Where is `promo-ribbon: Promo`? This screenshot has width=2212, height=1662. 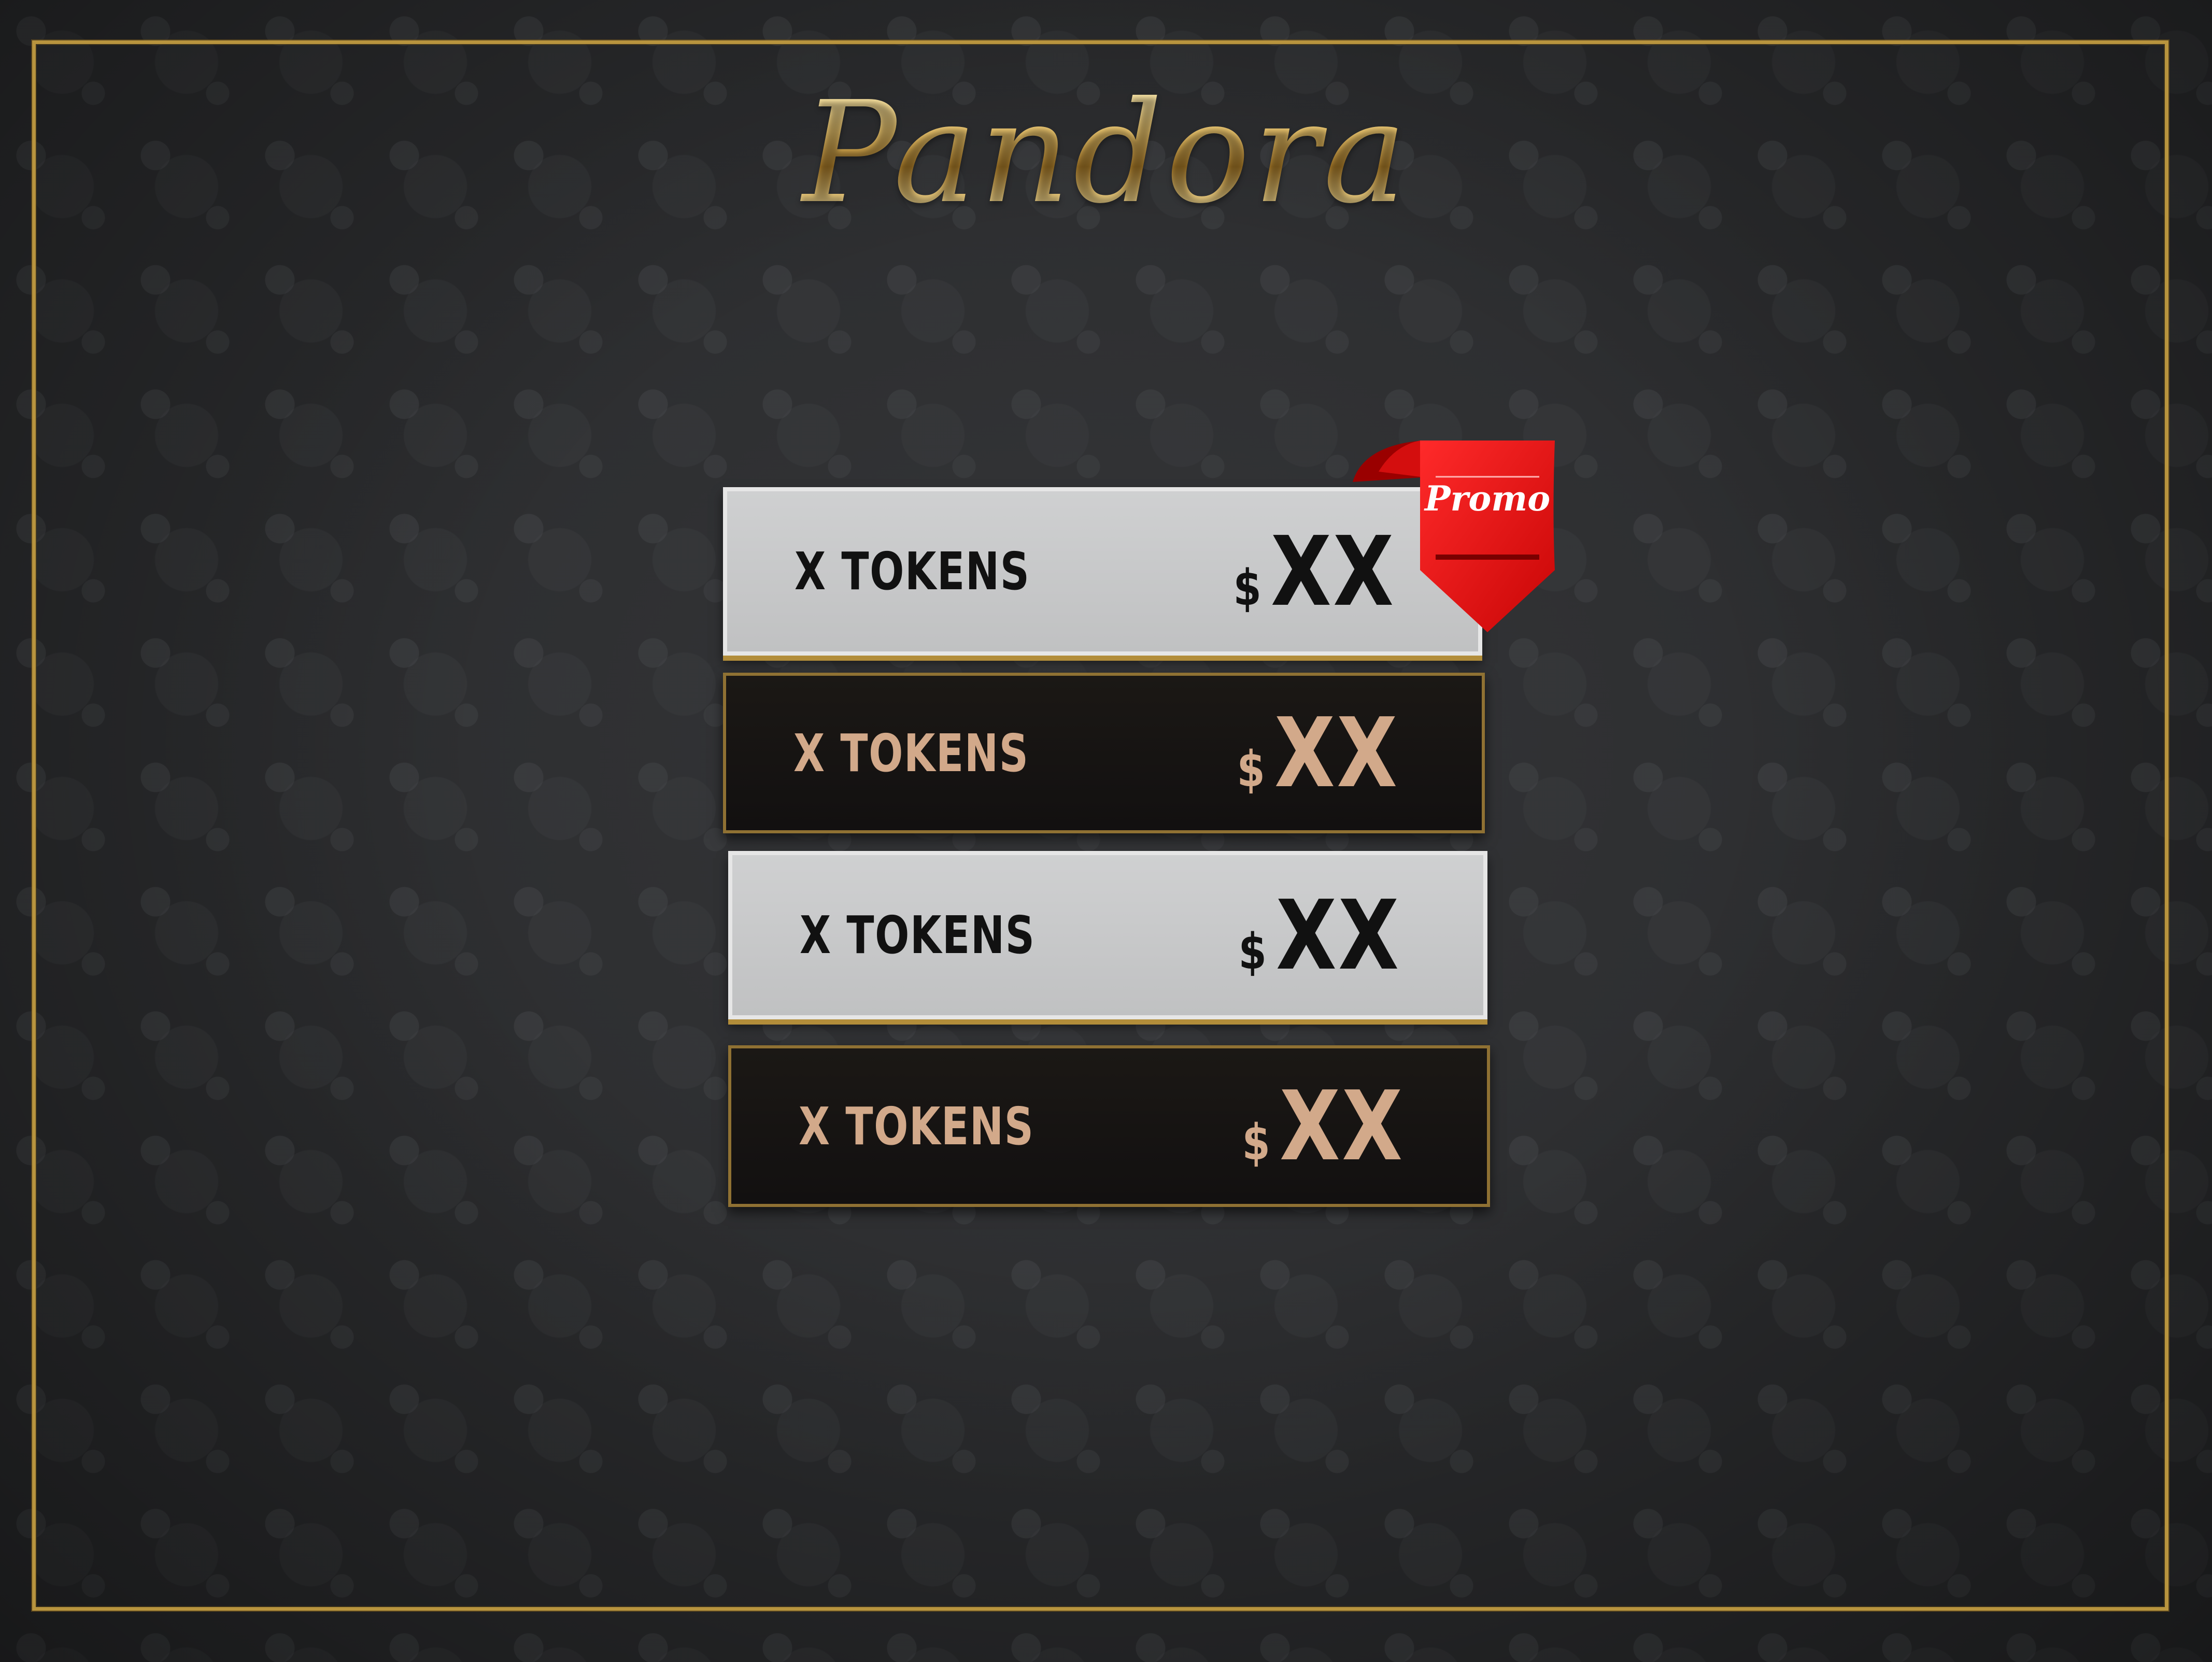 promo-ribbon: Promo is located at coordinates (1454, 536).